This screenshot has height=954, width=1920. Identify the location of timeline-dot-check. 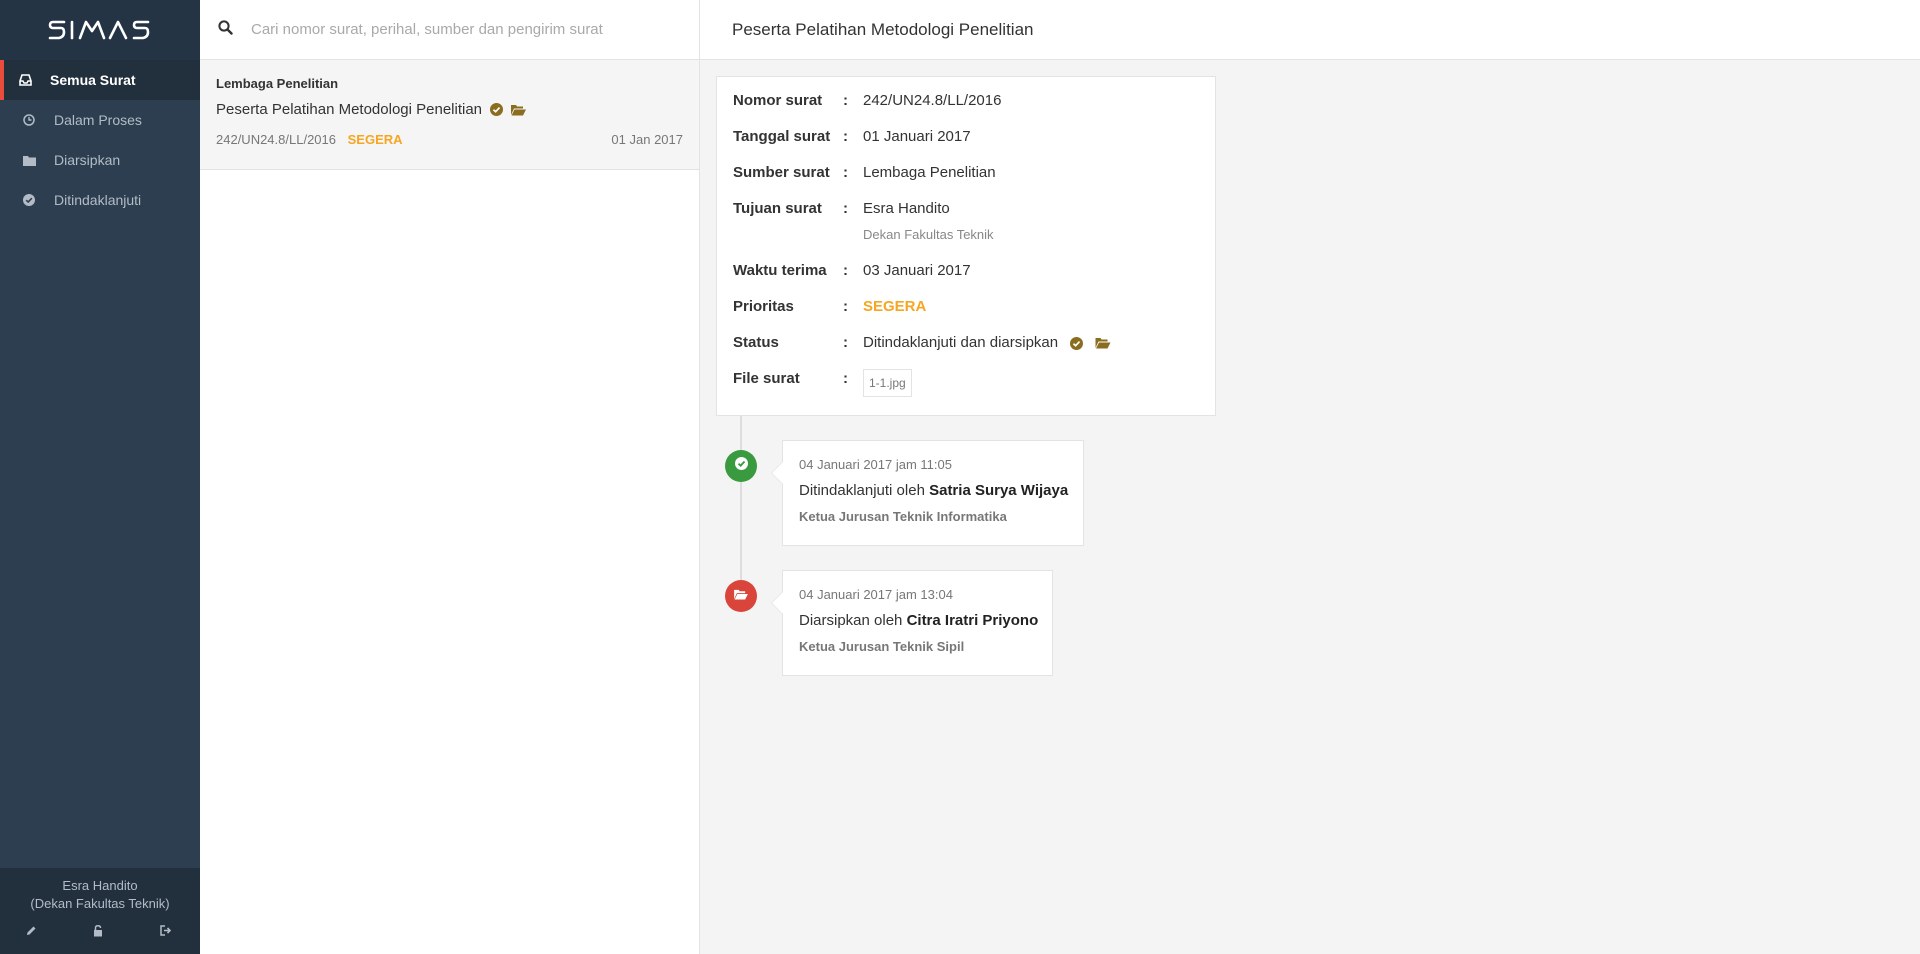
(741, 466).